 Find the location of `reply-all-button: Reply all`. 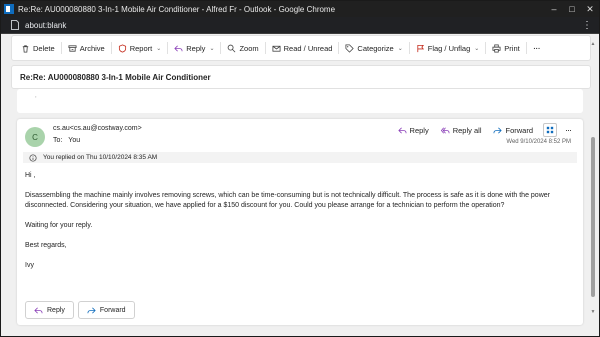

reply-all-button: Reply all is located at coordinates (461, 130).